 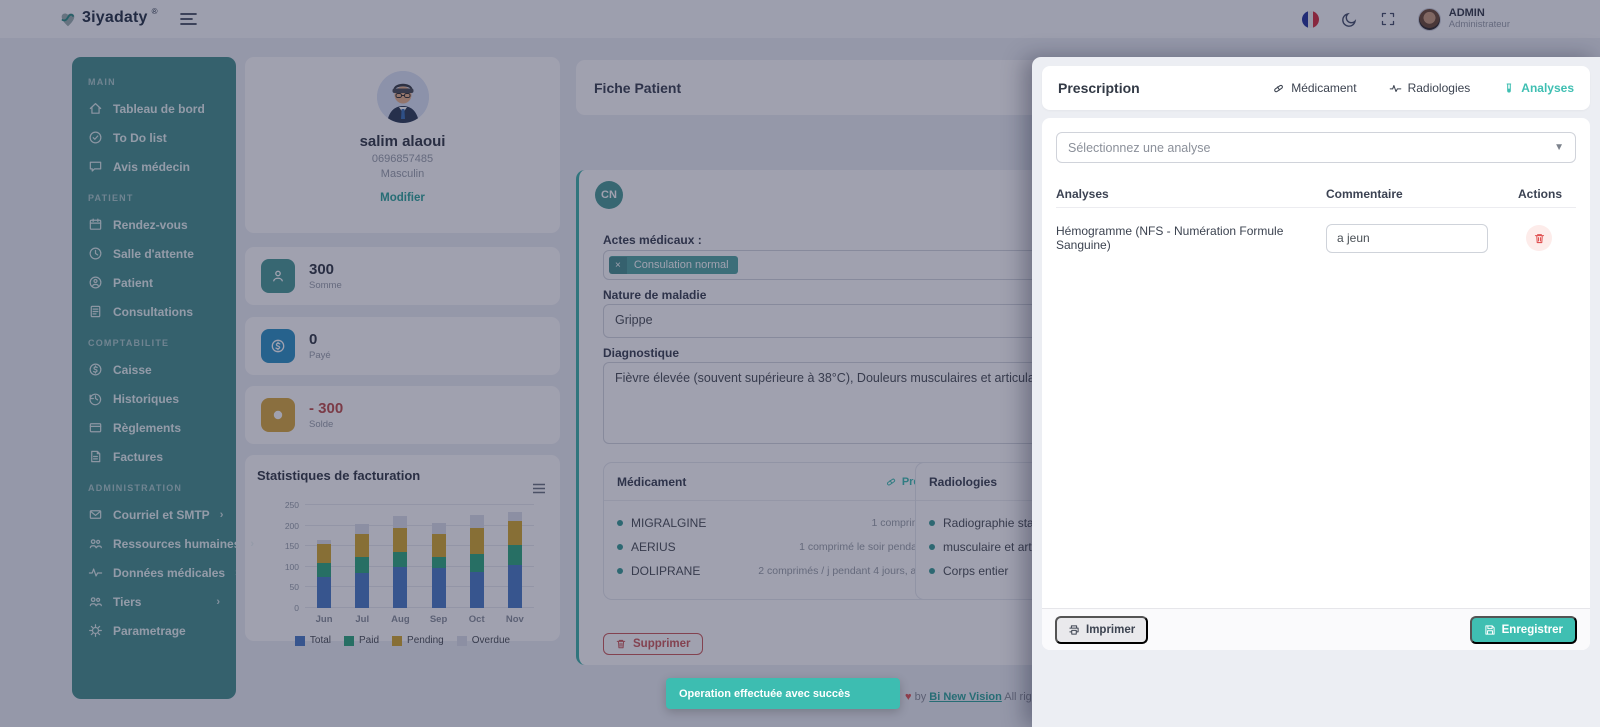 What do you see at coordinates (1316, 629) in the screenshot?
I see `prescription-drawer-footer: Imprimer Enregistrer` at bounding box center [1316, 629].